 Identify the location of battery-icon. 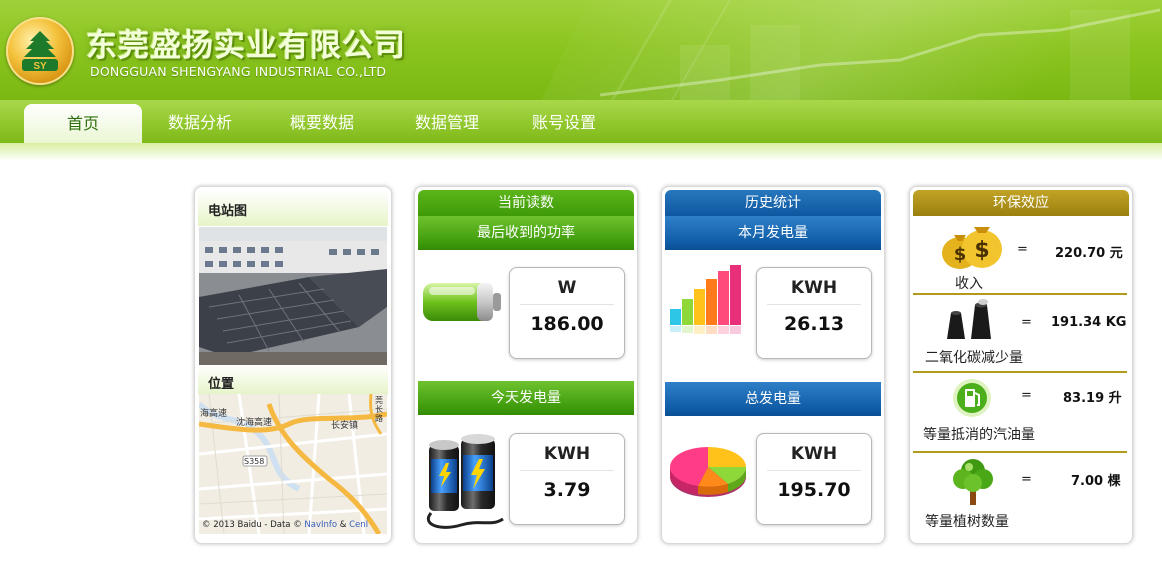
(462, 302).